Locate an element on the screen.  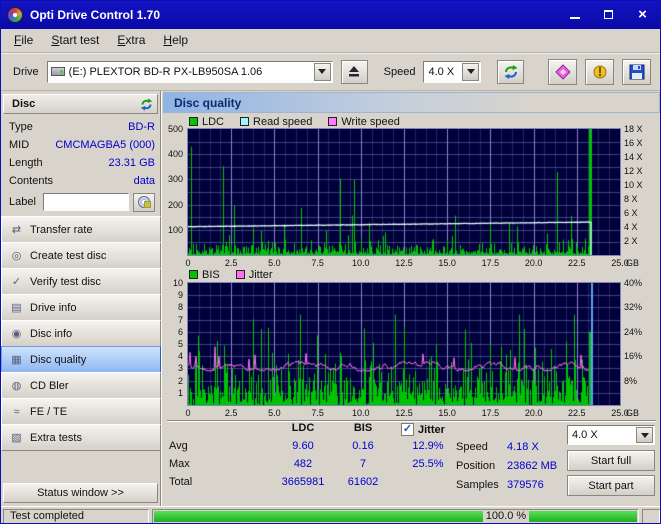
menu-item-extra: Extra is located at coordinates (131, 40).